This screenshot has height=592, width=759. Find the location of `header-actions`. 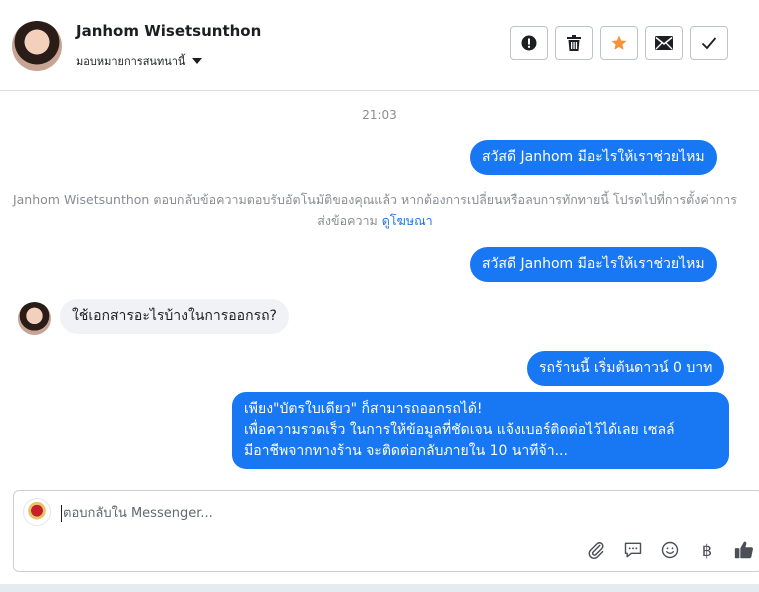

header-actions is located at coordinates (619, 43).